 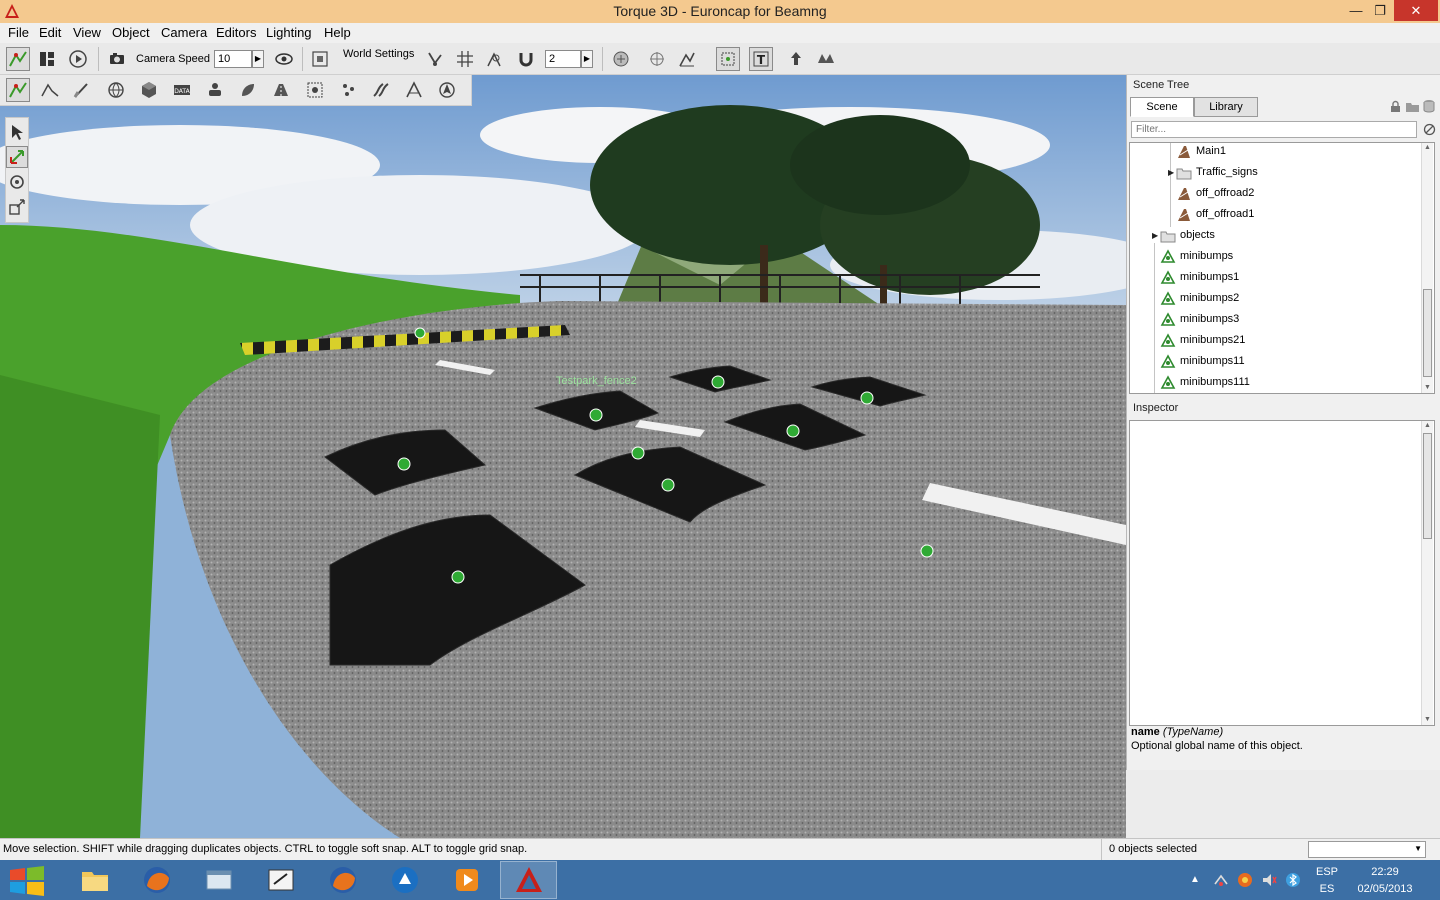 What do you see at coordinates (18, 32) in the screenshot?
I see `menu-file: File` at bounding box center [18, 32].